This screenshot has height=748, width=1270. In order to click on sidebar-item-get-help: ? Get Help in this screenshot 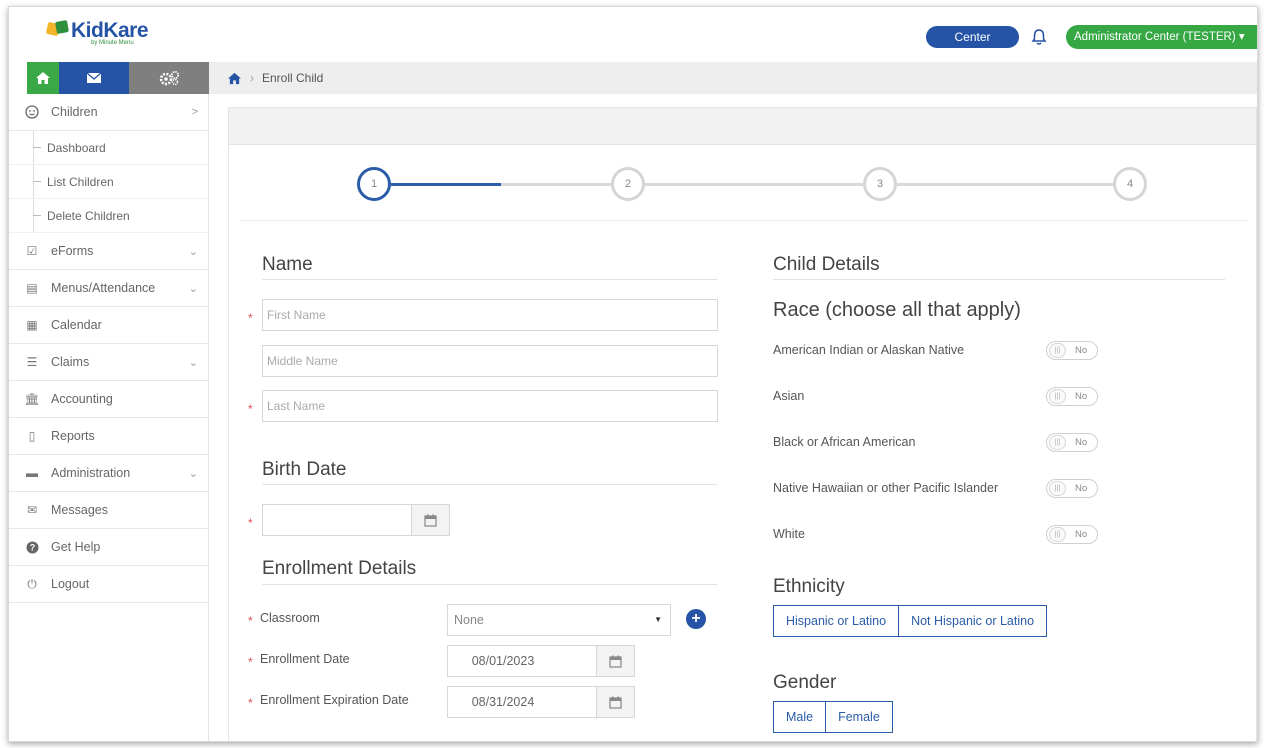, I will do `click(108, 547)`.